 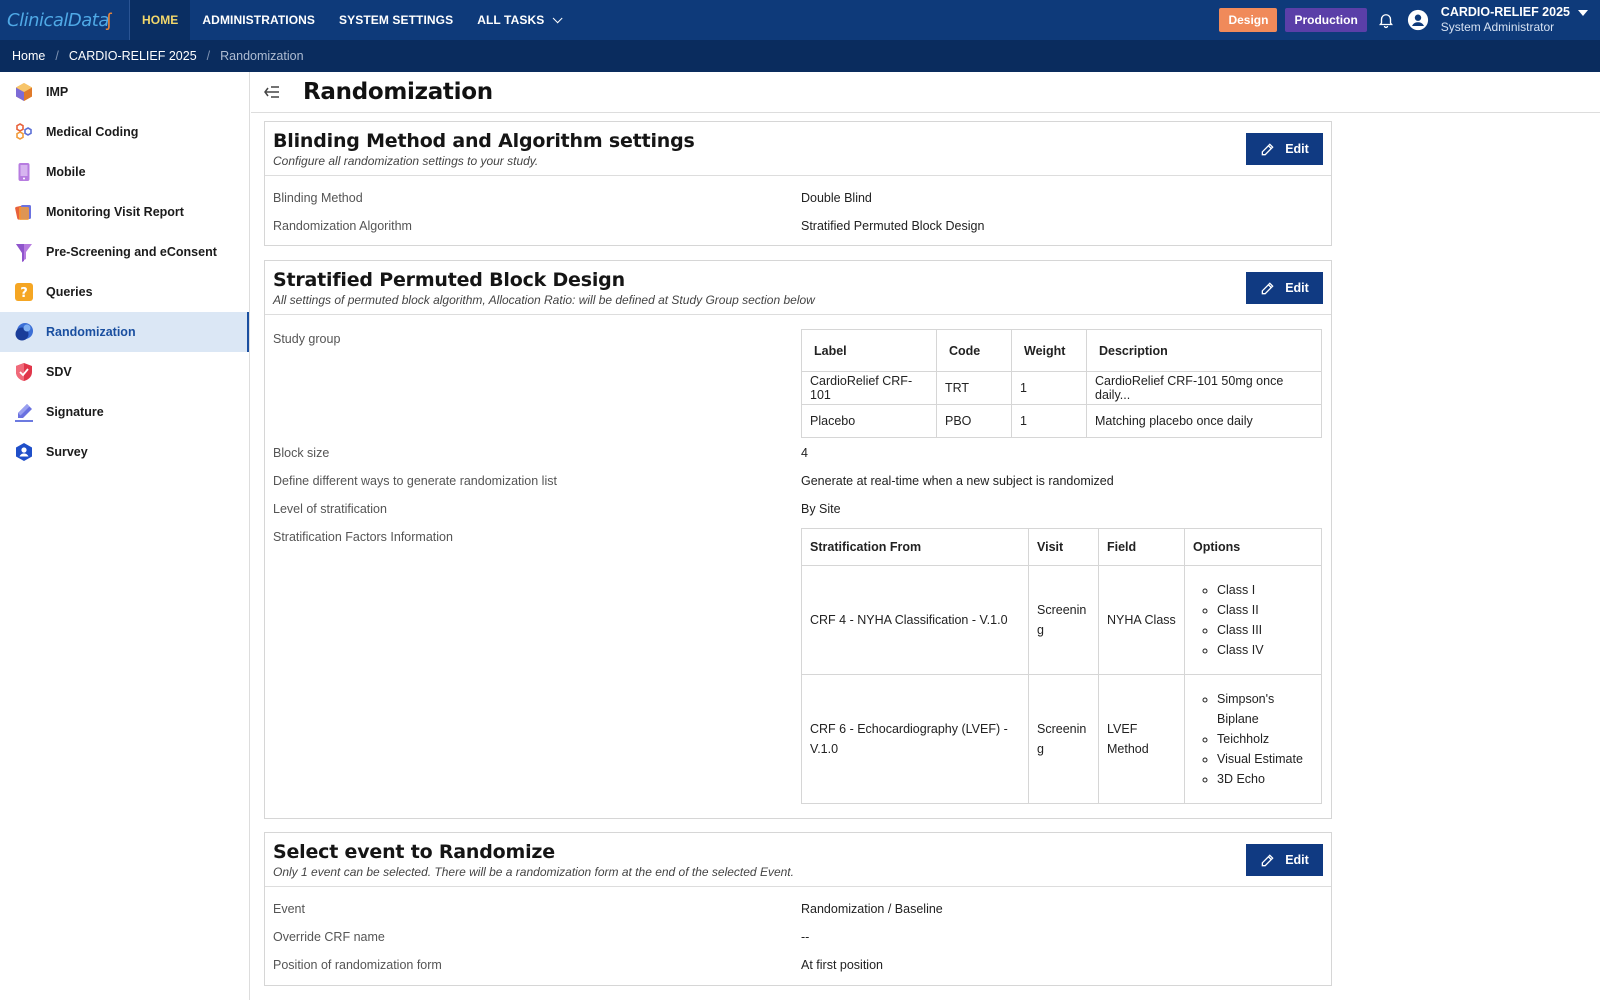 I want to click on logo-text: ClinicalData, so click(x=58, y=20).